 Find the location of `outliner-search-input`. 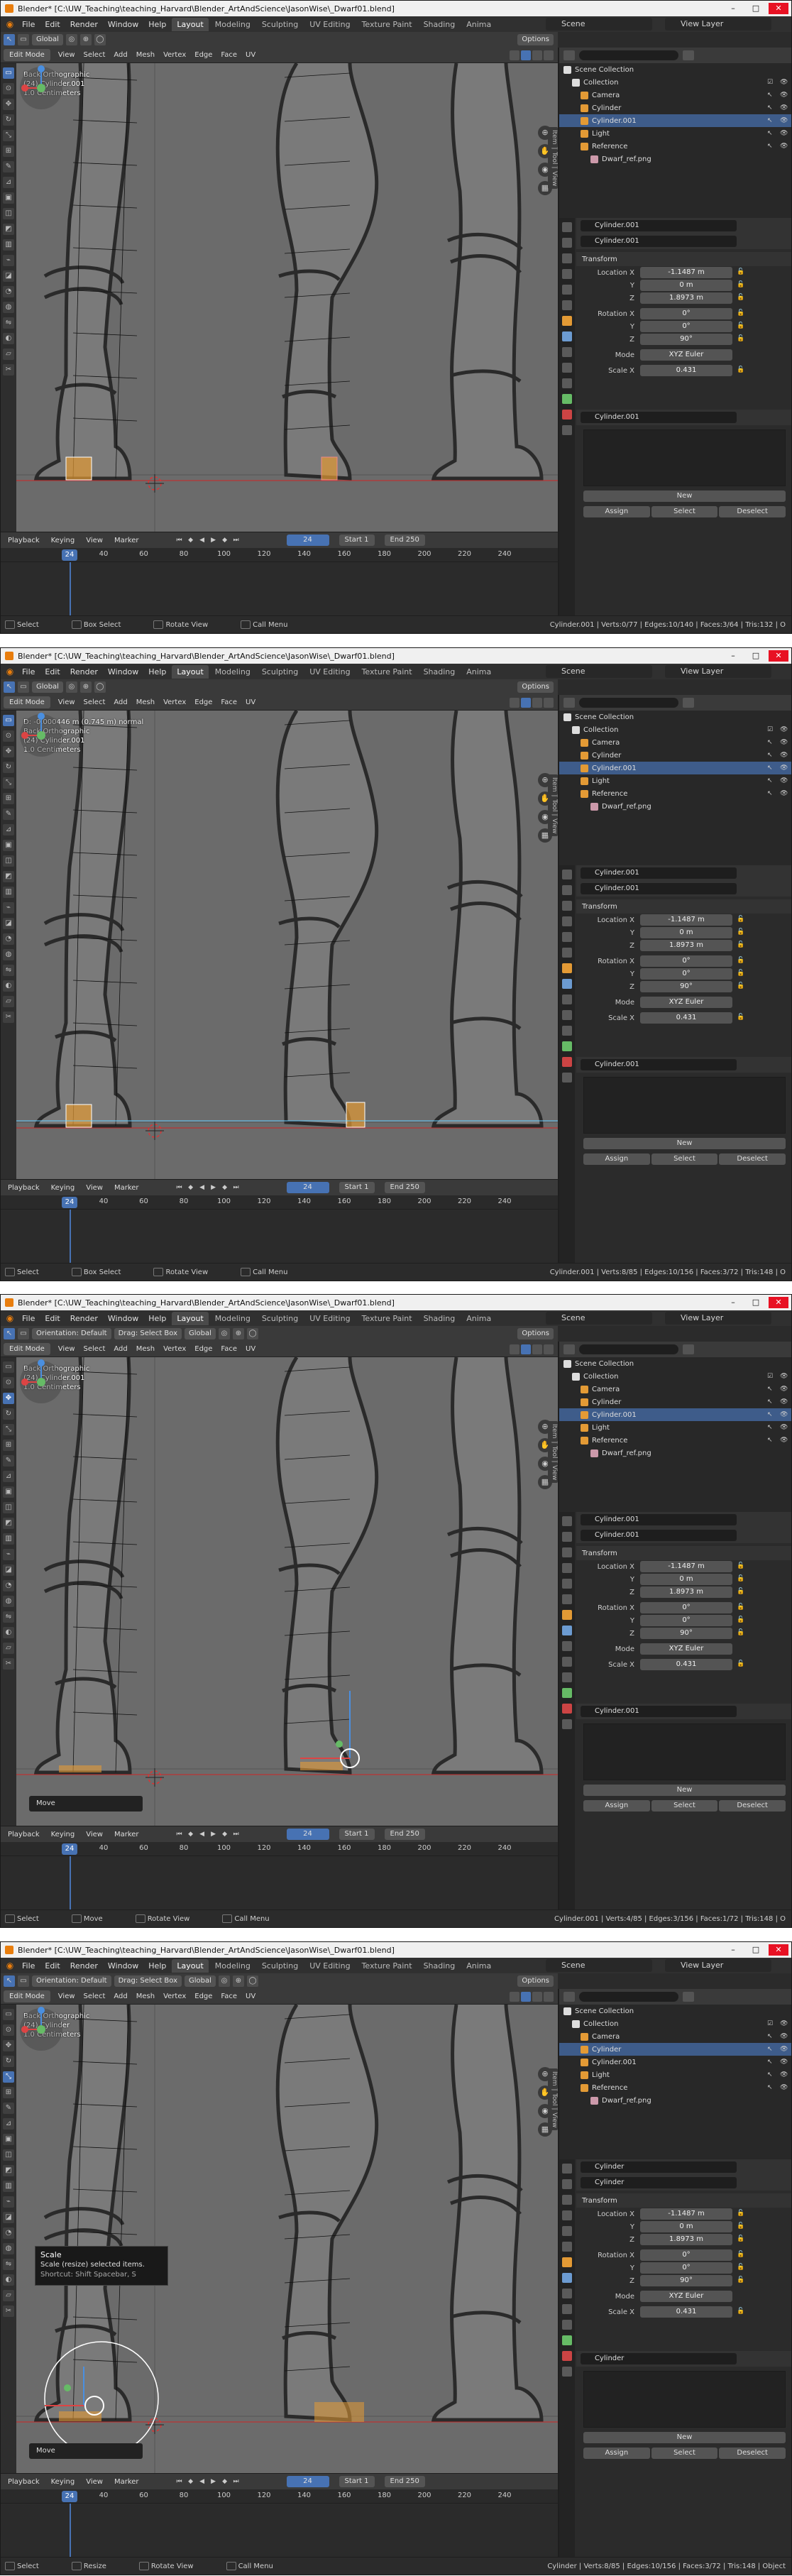

outliner-search-input is located at coordinates (628, 1997).